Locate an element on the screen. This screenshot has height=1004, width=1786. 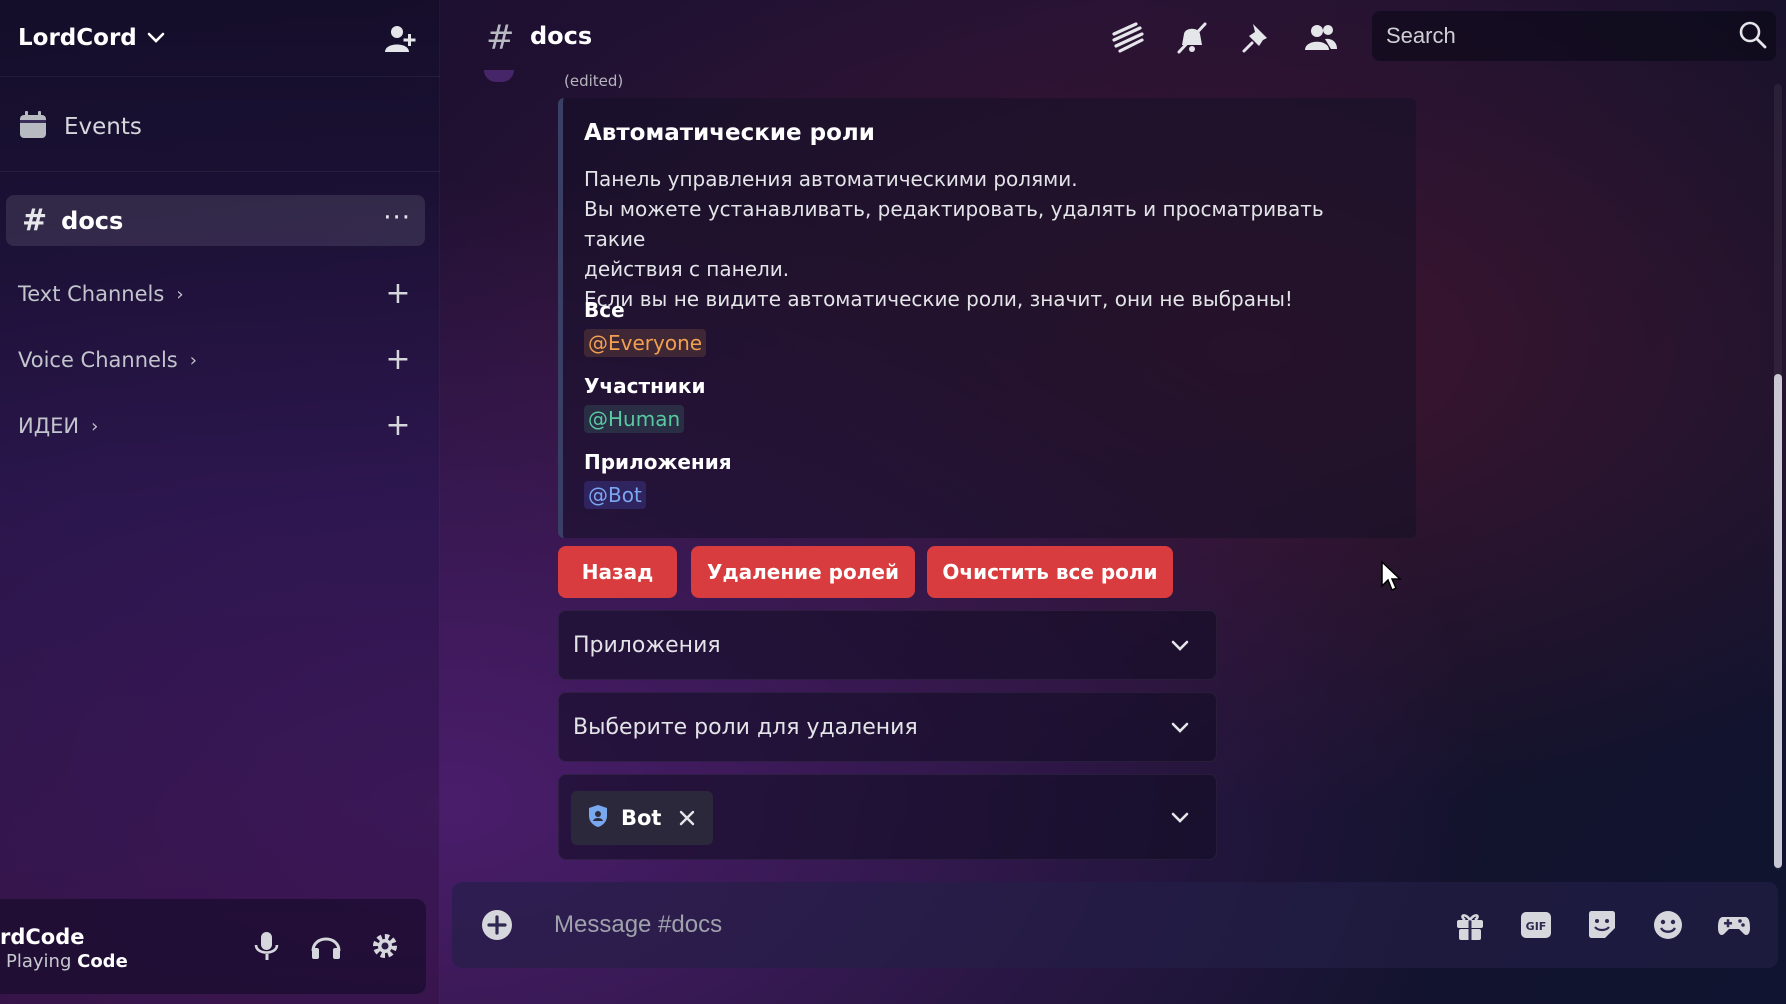
more-options-icon: ··· is located at coordinates (397, 218).